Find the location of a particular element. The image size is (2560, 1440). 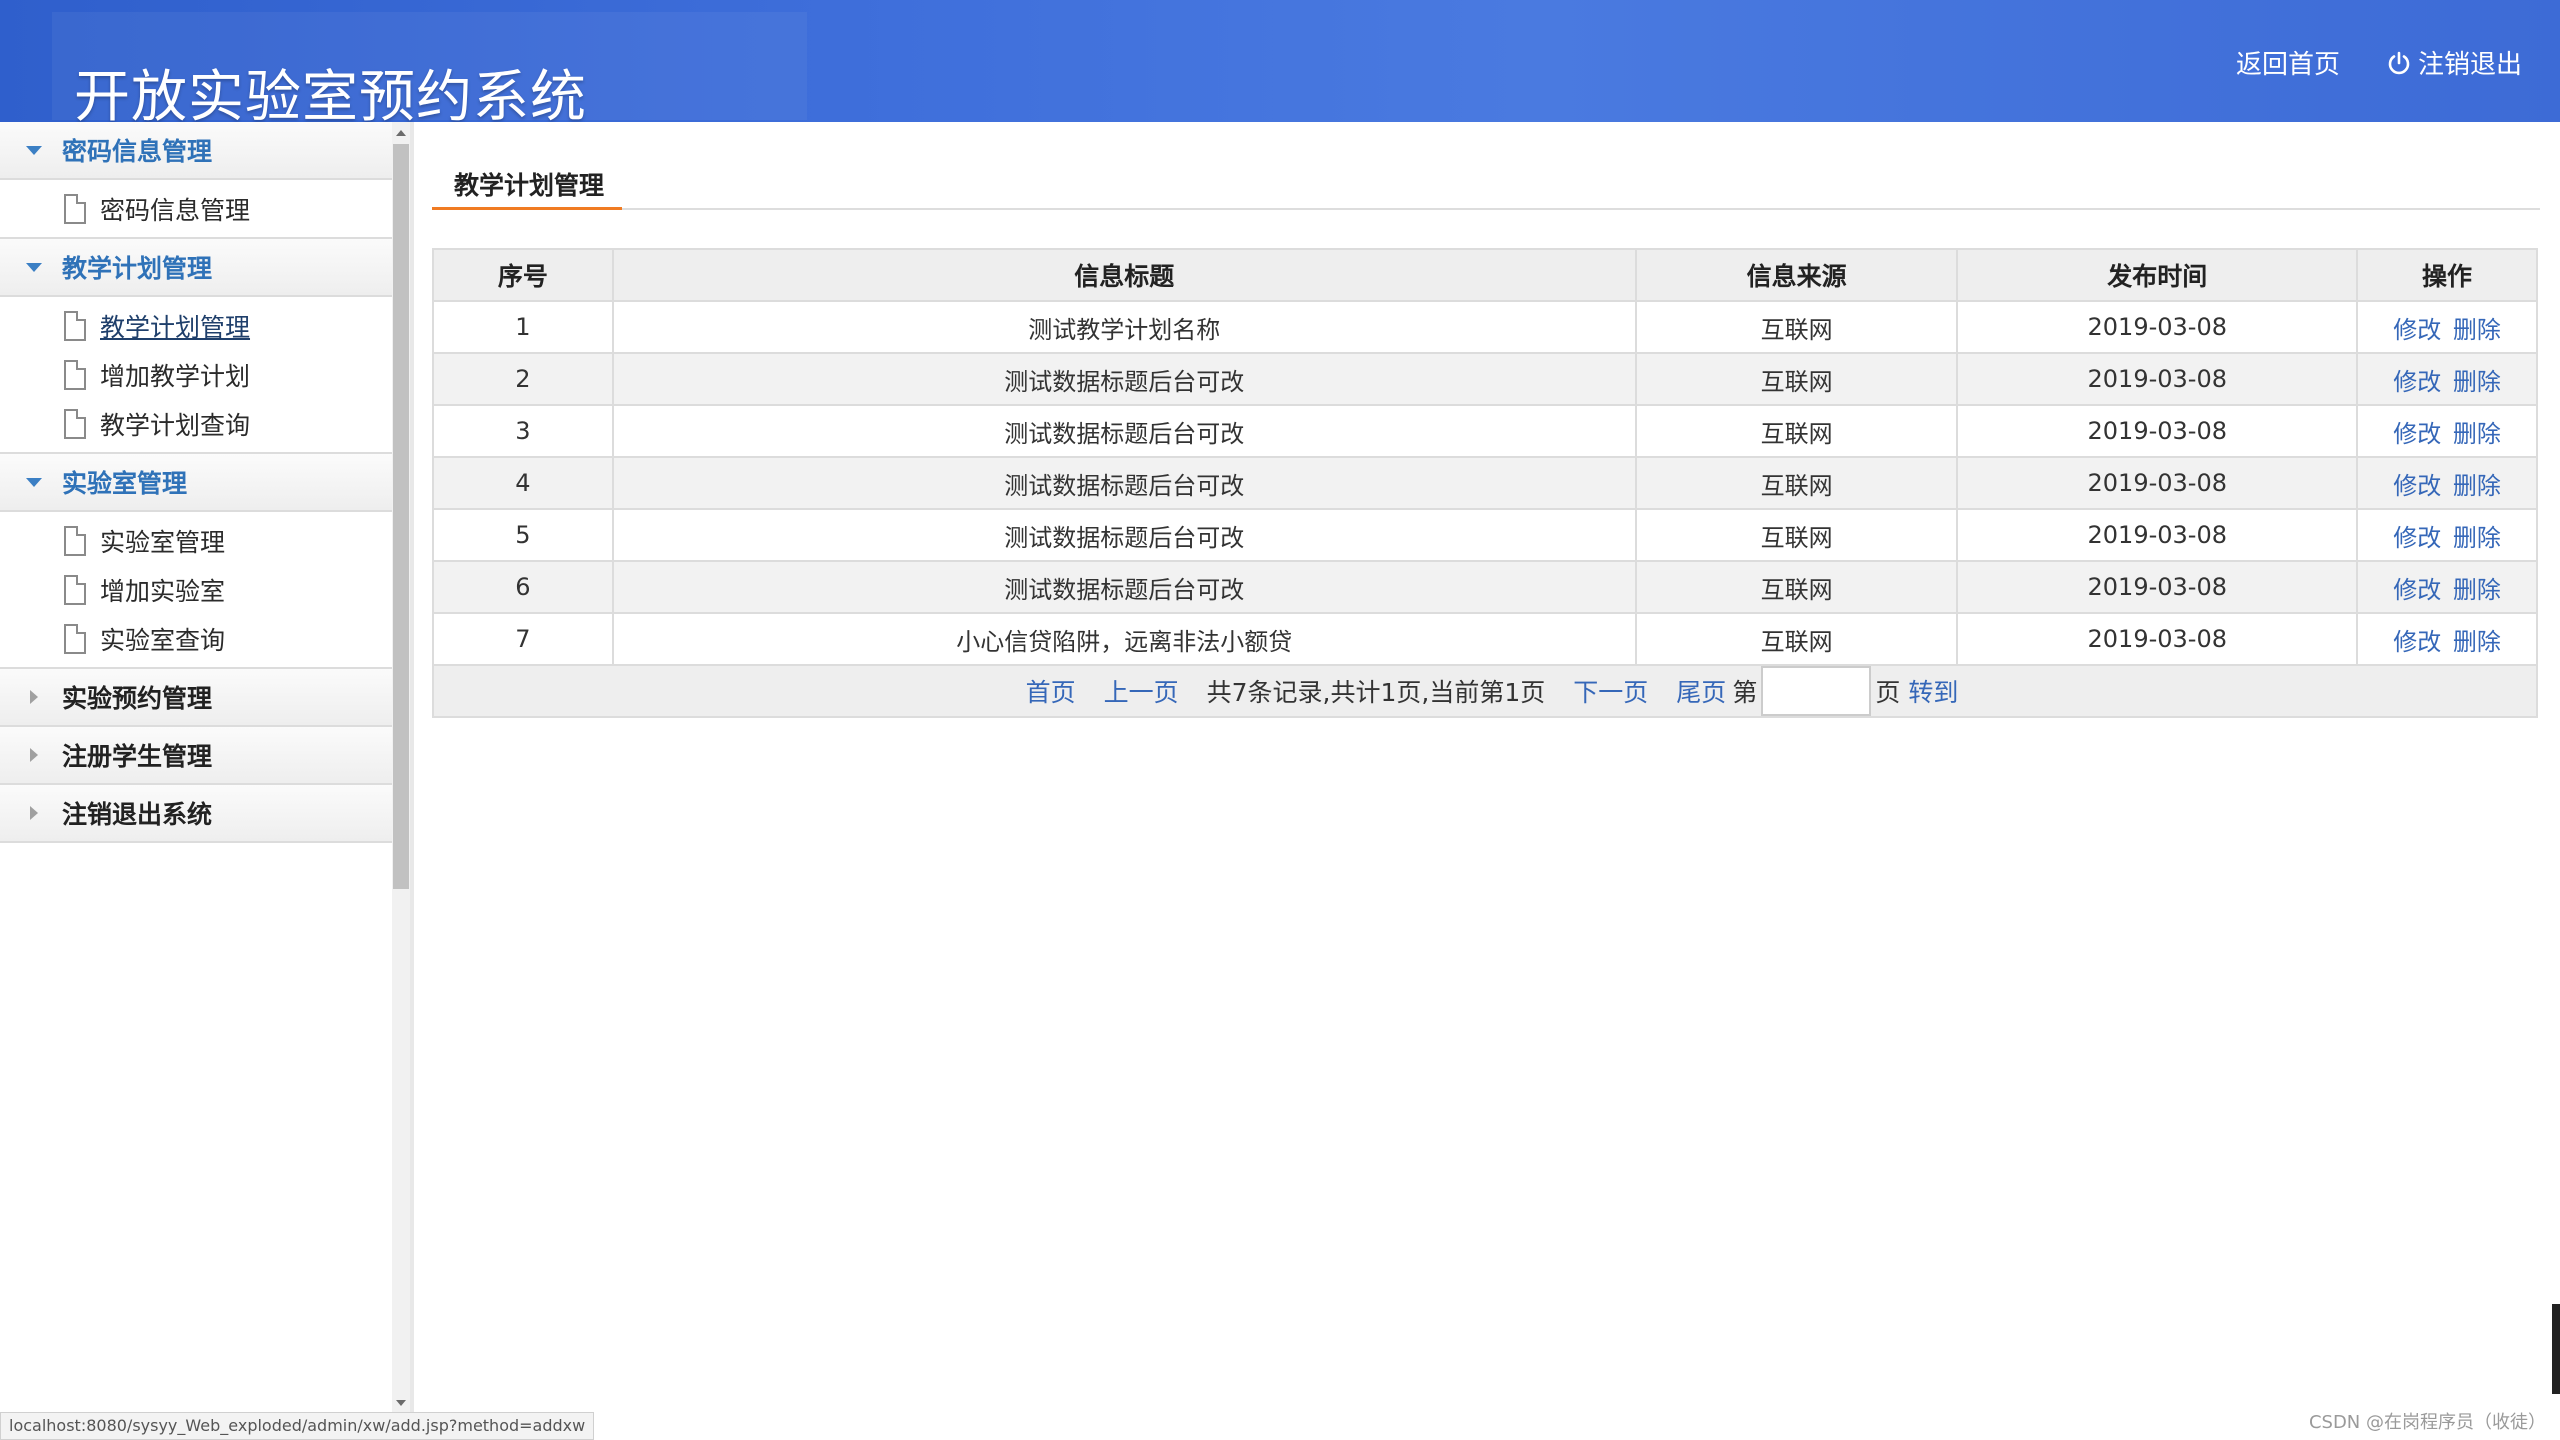

sidebar-sublist: 实验室管理 增加实验室 实验室查询 is located at coordinates (196, 590).